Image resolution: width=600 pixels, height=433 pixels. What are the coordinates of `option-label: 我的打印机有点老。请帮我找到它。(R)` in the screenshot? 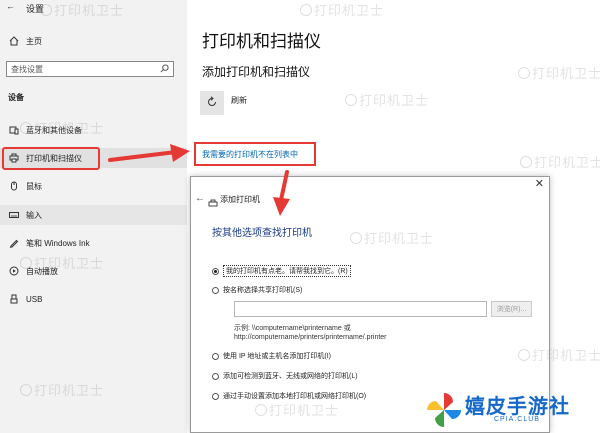 It's located at (287, 271).